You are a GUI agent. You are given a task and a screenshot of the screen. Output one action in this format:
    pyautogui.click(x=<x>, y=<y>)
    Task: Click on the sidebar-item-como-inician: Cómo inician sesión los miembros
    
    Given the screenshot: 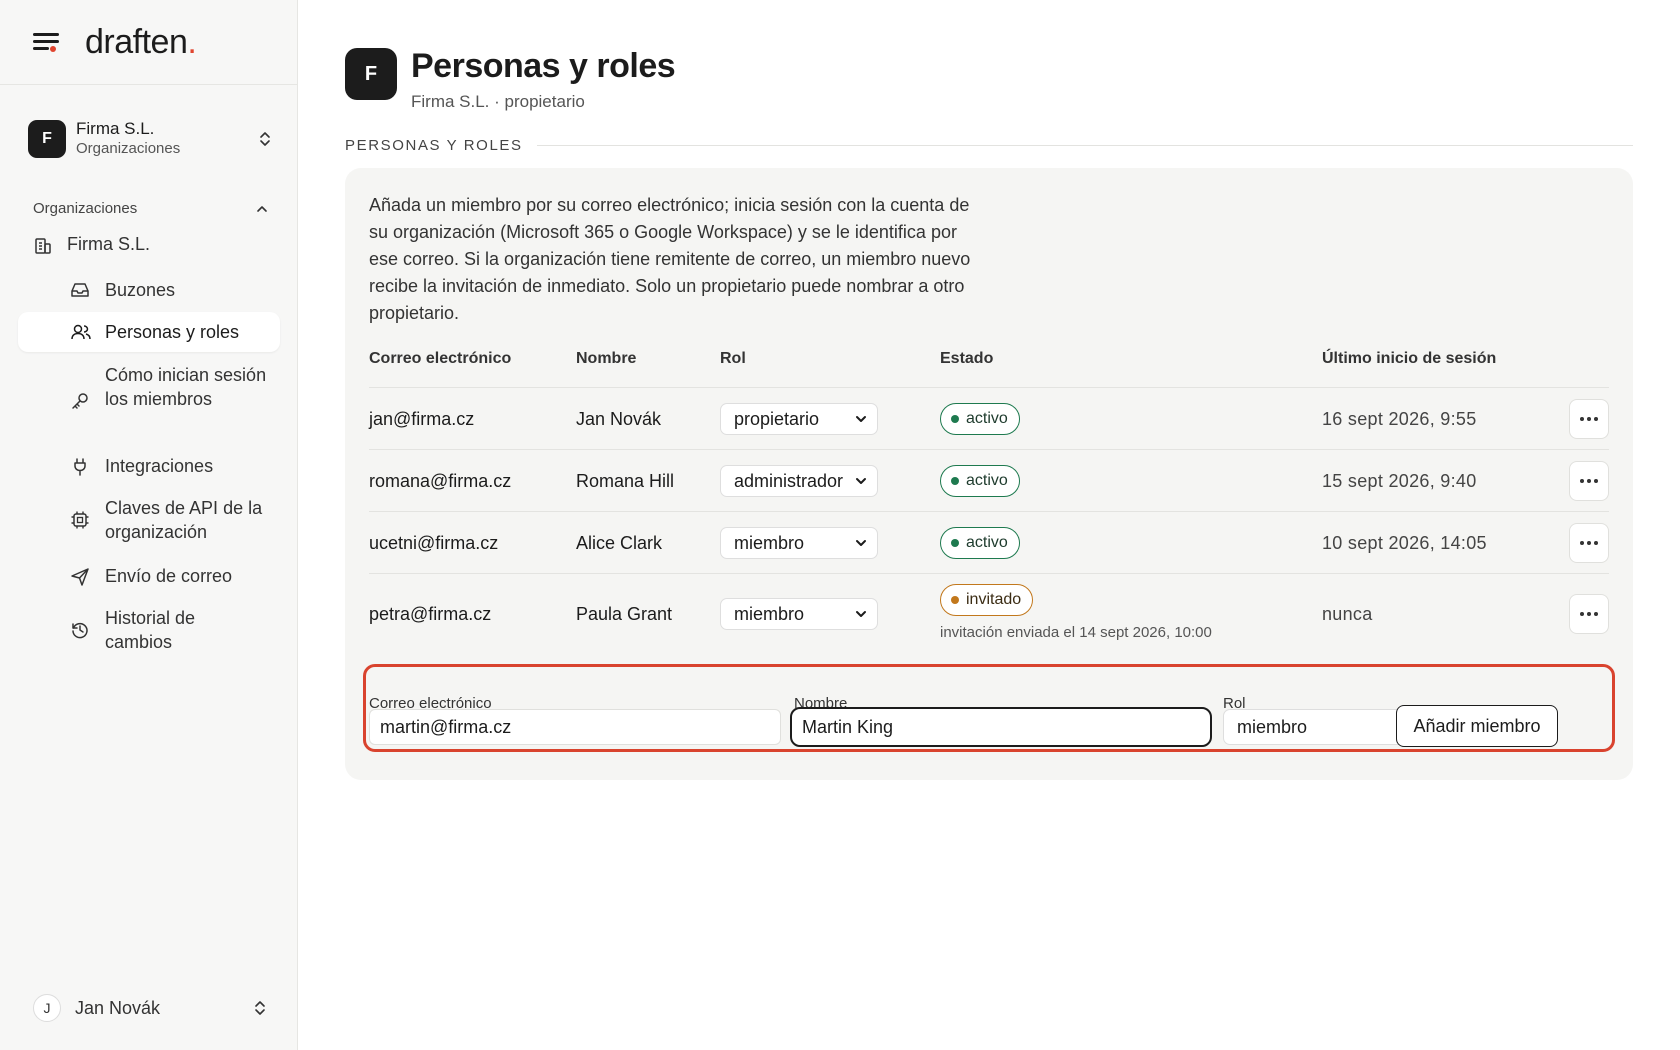 What is the action you would take?
    pyautogui.click(x=149, y=399)
    